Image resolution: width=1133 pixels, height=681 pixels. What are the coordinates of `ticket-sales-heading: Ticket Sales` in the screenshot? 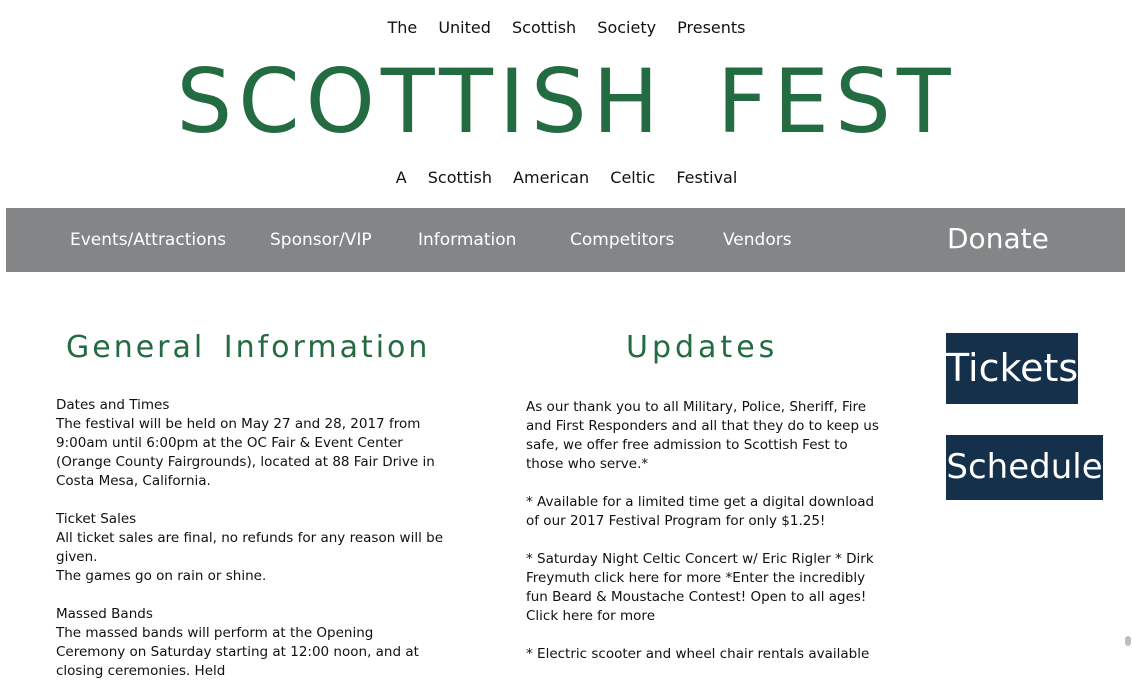 It's located at (96, 519).